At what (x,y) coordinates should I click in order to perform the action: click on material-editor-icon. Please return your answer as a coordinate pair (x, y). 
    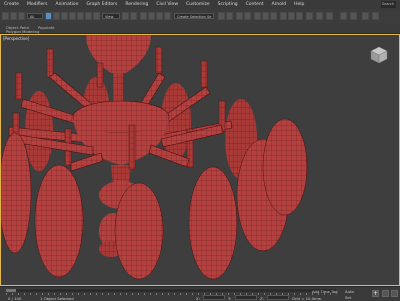
    Looking at the image, I should click on (273, 16).